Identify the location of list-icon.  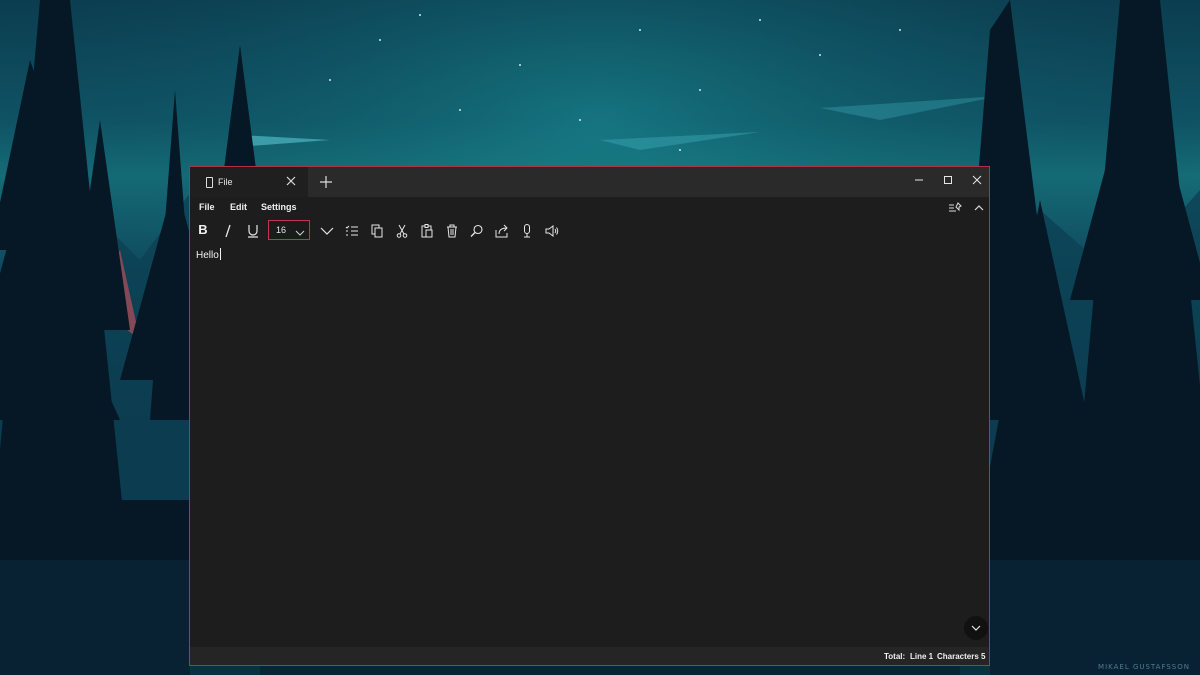
(352, 231).